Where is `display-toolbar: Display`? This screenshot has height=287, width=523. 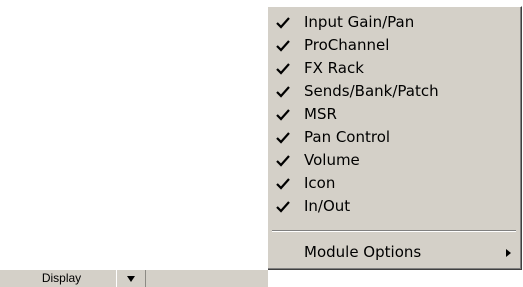
display-toolbar: Display is located at coordinates (134, 278).